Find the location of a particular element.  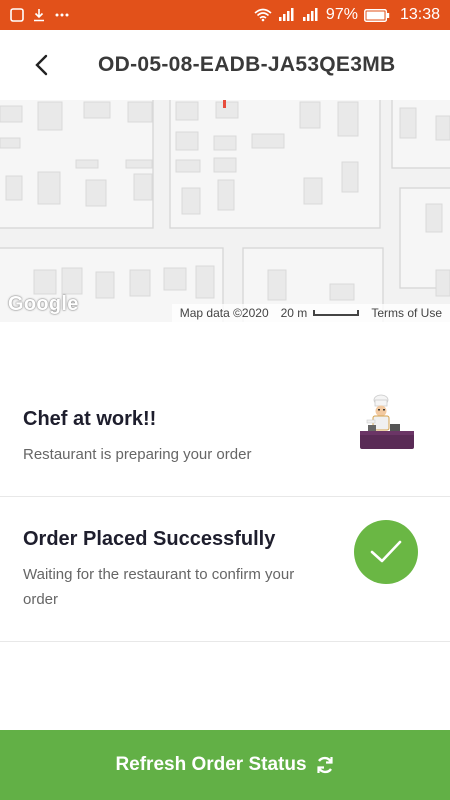

battery-percent: 97% is located at coordinates (341, 14).